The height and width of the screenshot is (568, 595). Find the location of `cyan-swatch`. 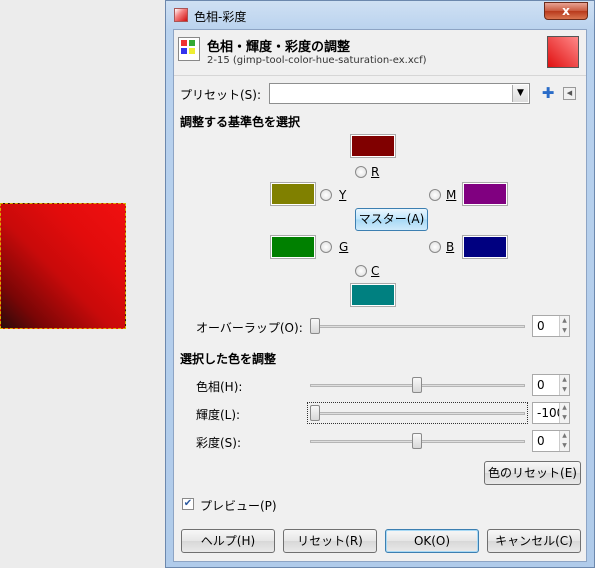

cyan-swatch is located at coordinates (373, 295).